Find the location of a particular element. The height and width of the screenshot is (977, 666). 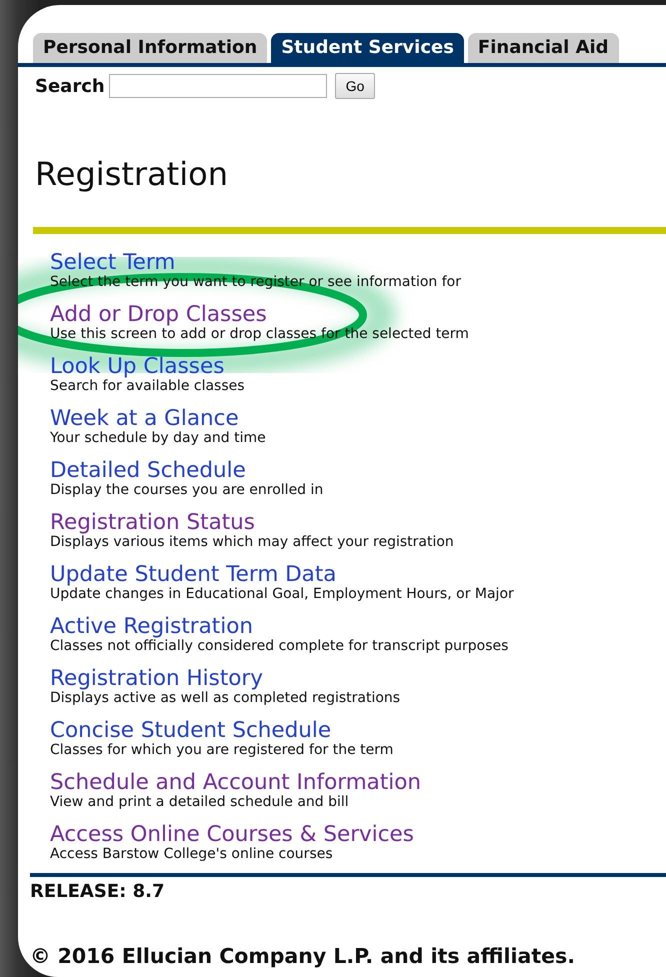

link-description: Displays various items which may affect your registration is located at coordinates (252, 542).